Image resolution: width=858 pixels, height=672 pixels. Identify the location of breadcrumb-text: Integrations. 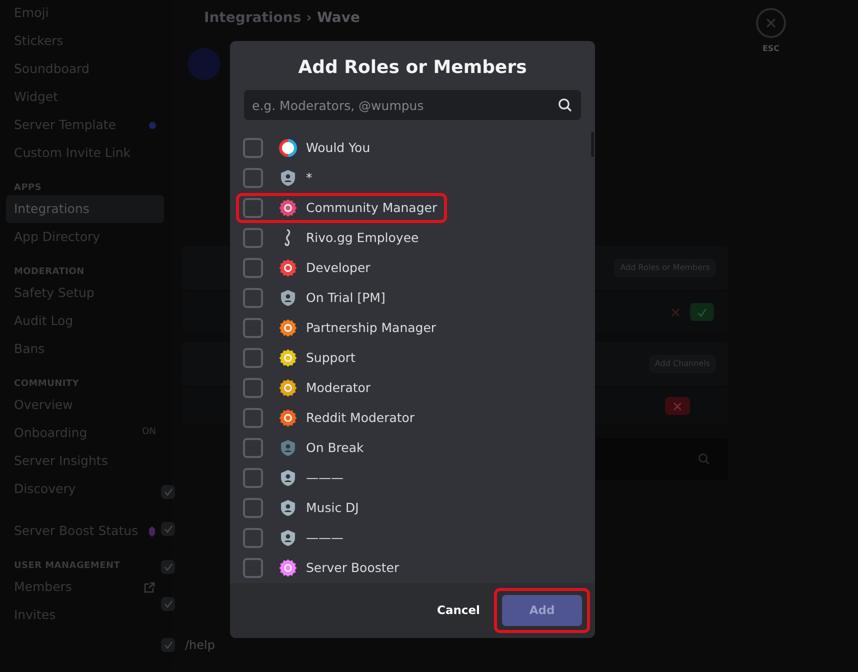
(253, 18).